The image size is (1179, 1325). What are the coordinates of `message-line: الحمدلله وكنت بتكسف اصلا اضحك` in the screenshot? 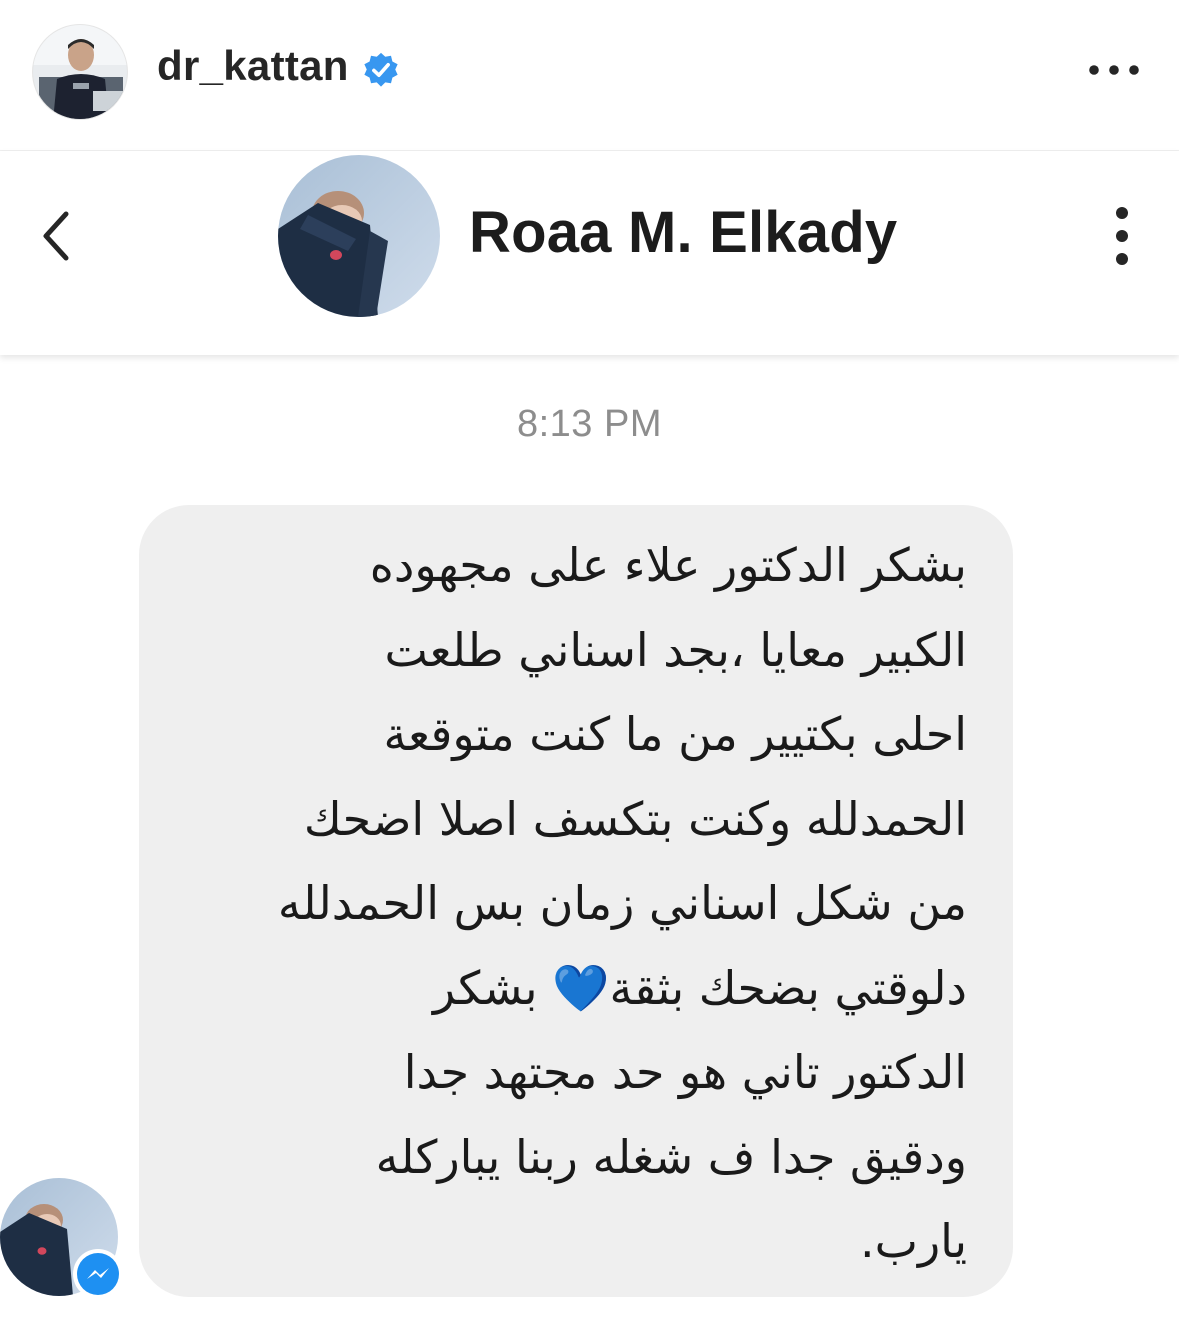 It's located at (635, 818).